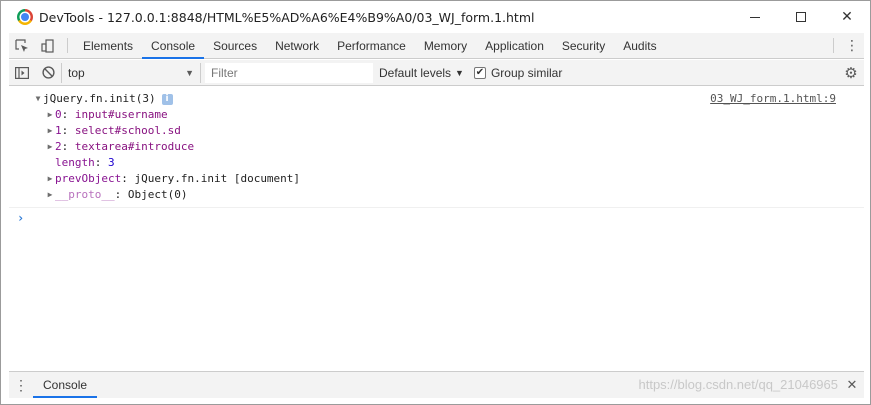 This screenshot has width=871, height=405. I want to click on property-key: 1, so click(58, 130).